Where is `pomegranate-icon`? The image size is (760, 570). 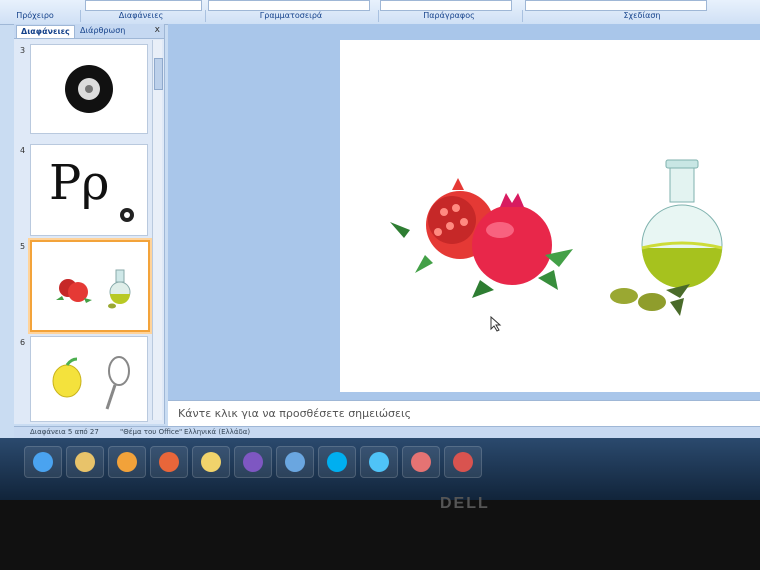 pomegranate-icon is located at coordinates (481, 238).